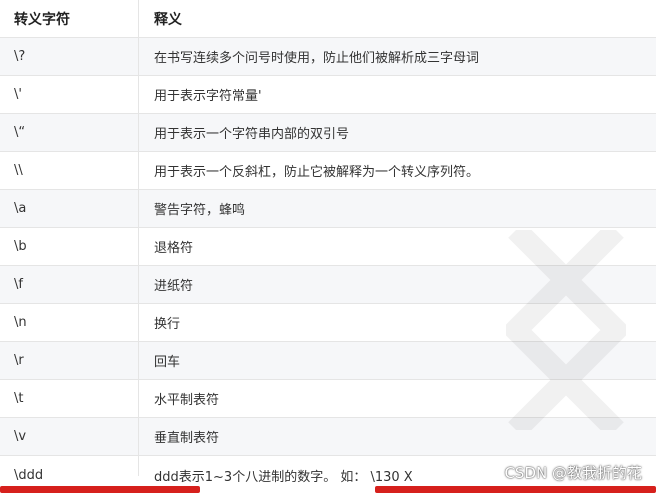  I want to click on table-header-row: 转义字符 释义, so click(328, 19).